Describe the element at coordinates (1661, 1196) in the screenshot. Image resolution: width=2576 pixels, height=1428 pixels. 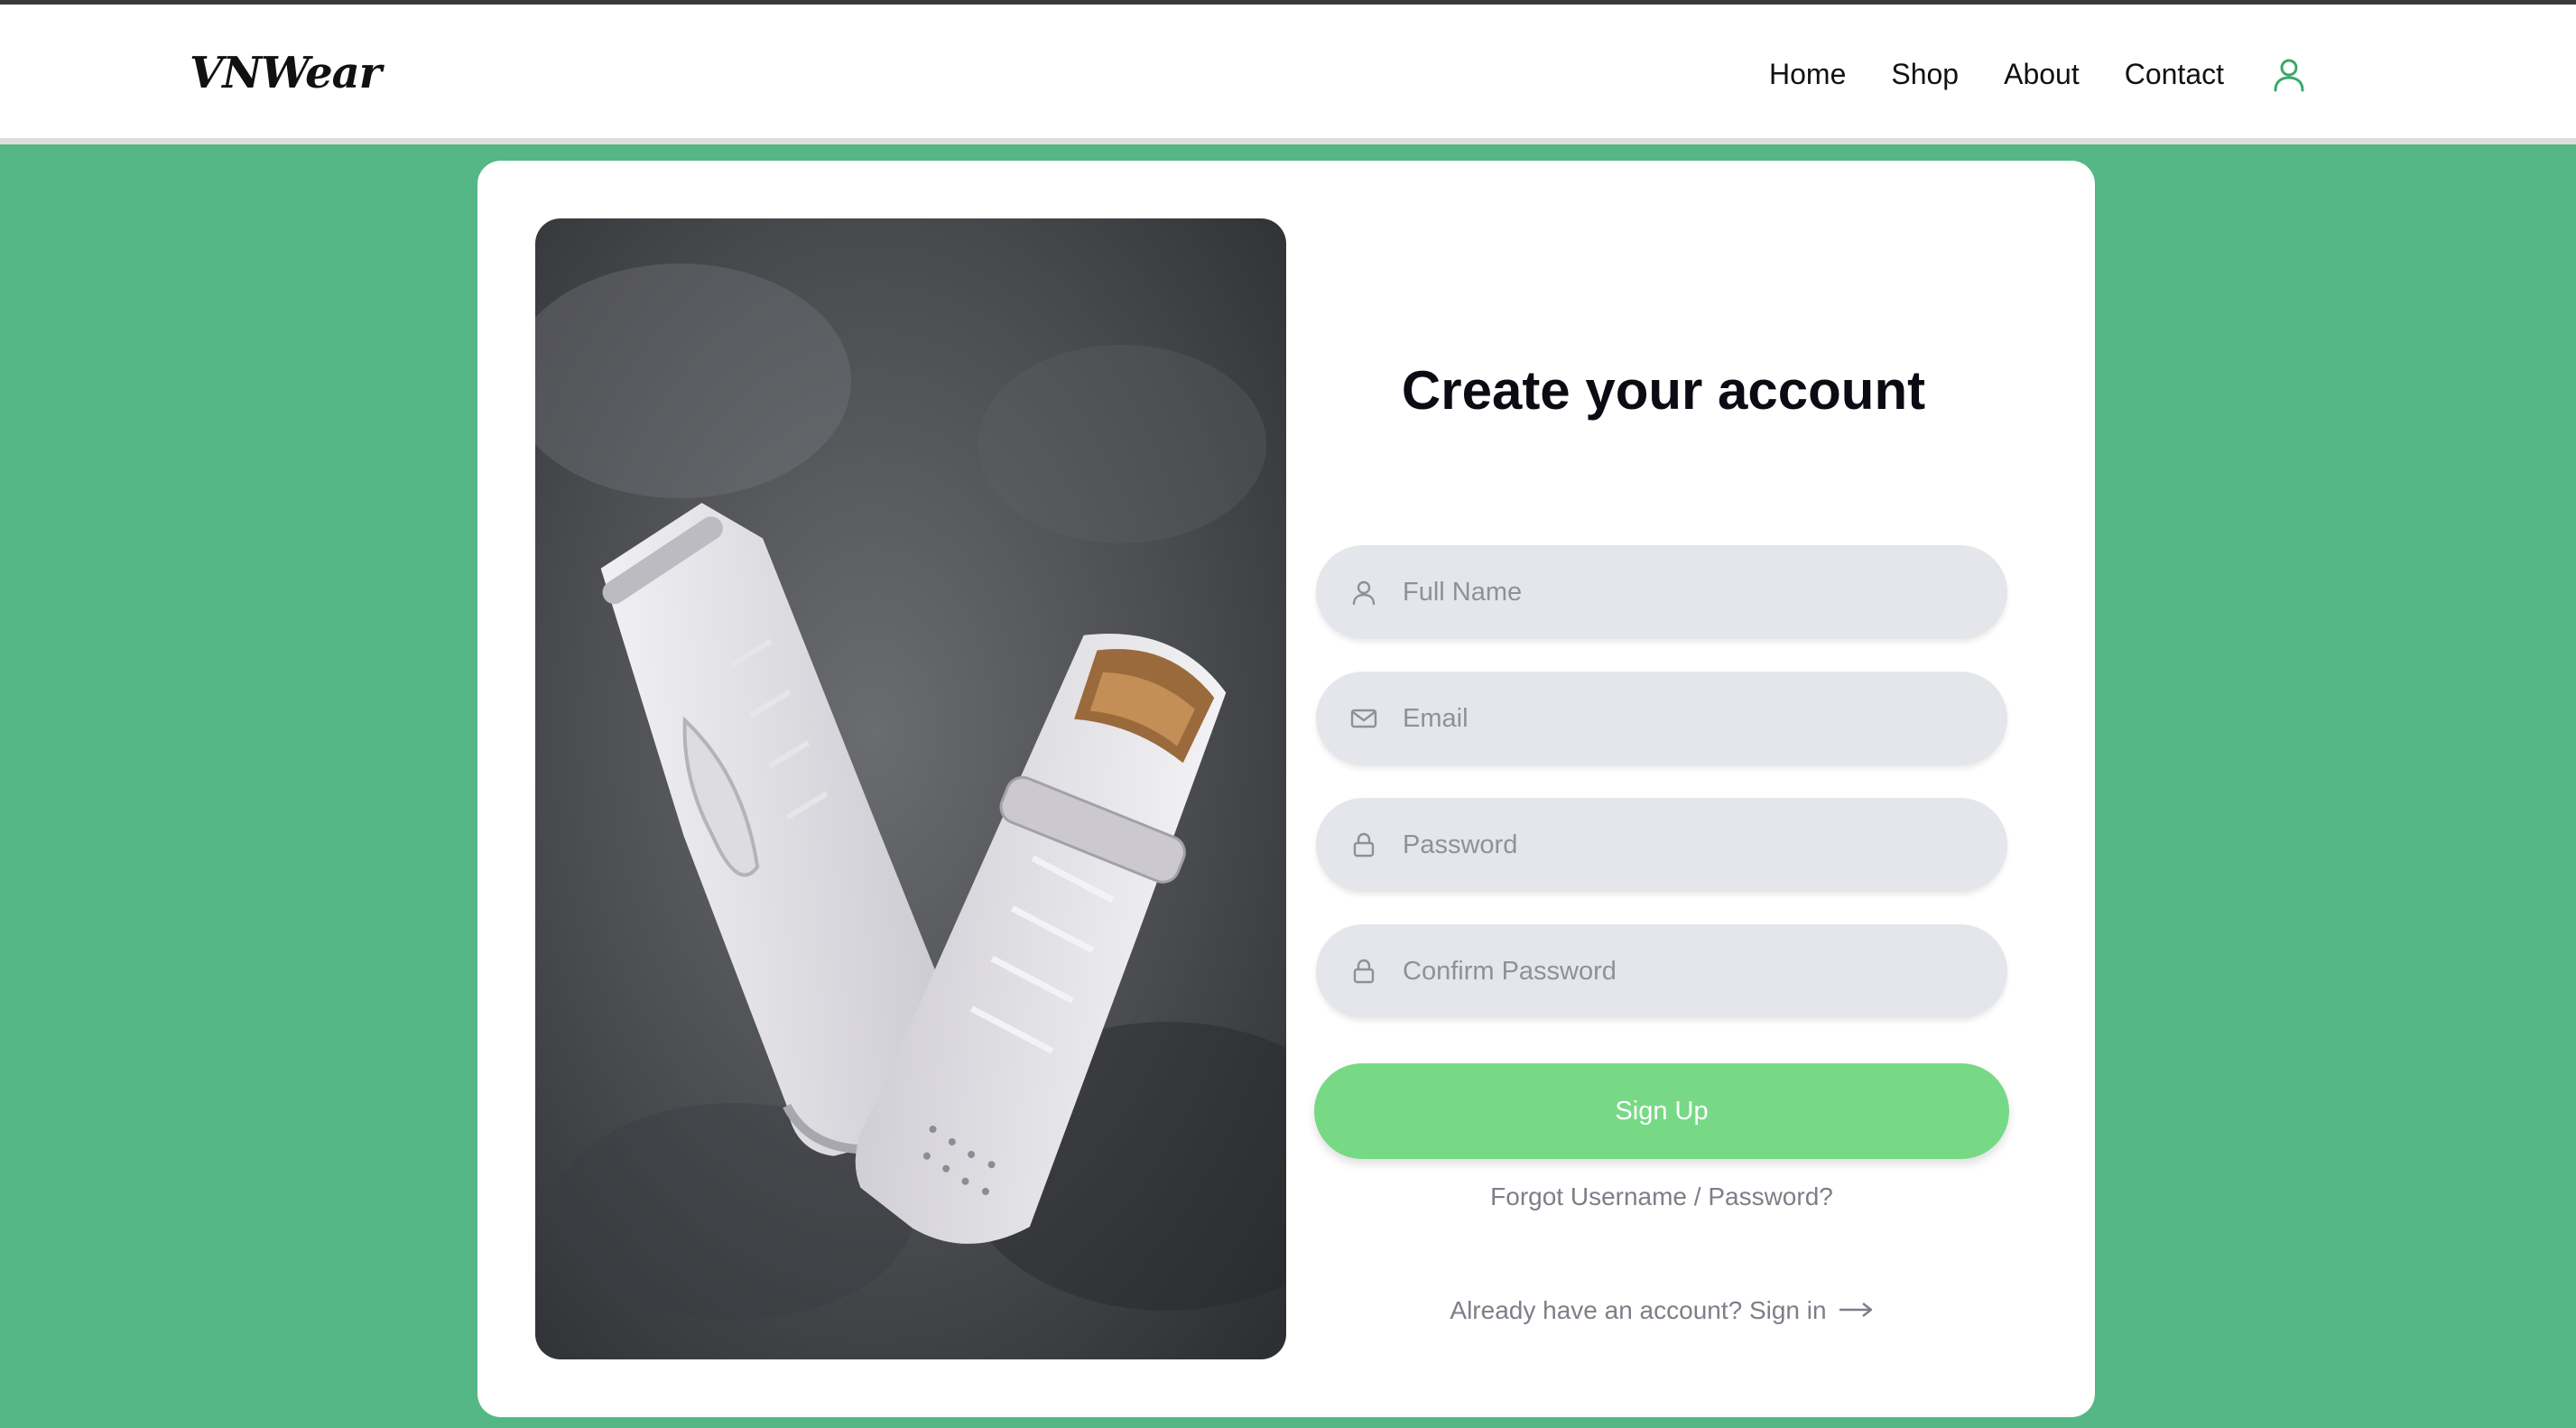
I see `forgot-credentials-link: Forgot Username / Password?` at that location.